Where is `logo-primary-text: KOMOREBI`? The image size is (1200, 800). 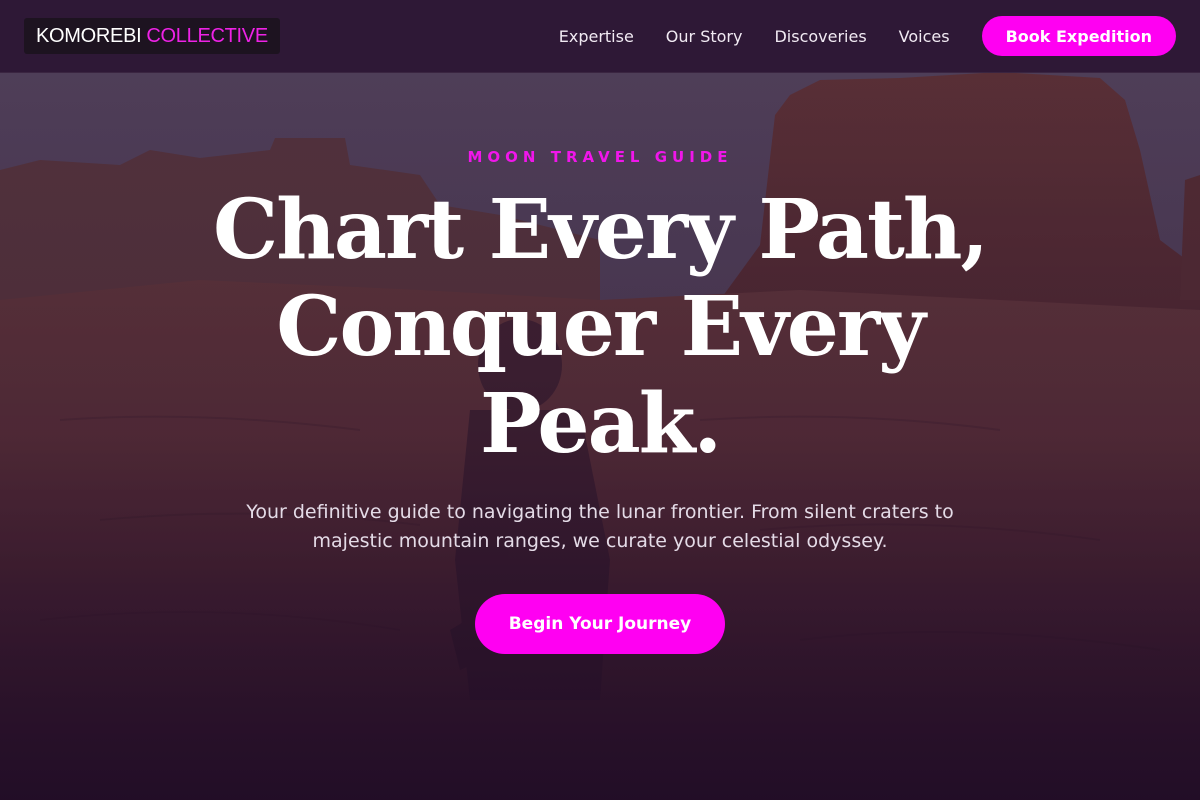 logo-primary-text: KOMOREBI is located at coordinates (89, 35).